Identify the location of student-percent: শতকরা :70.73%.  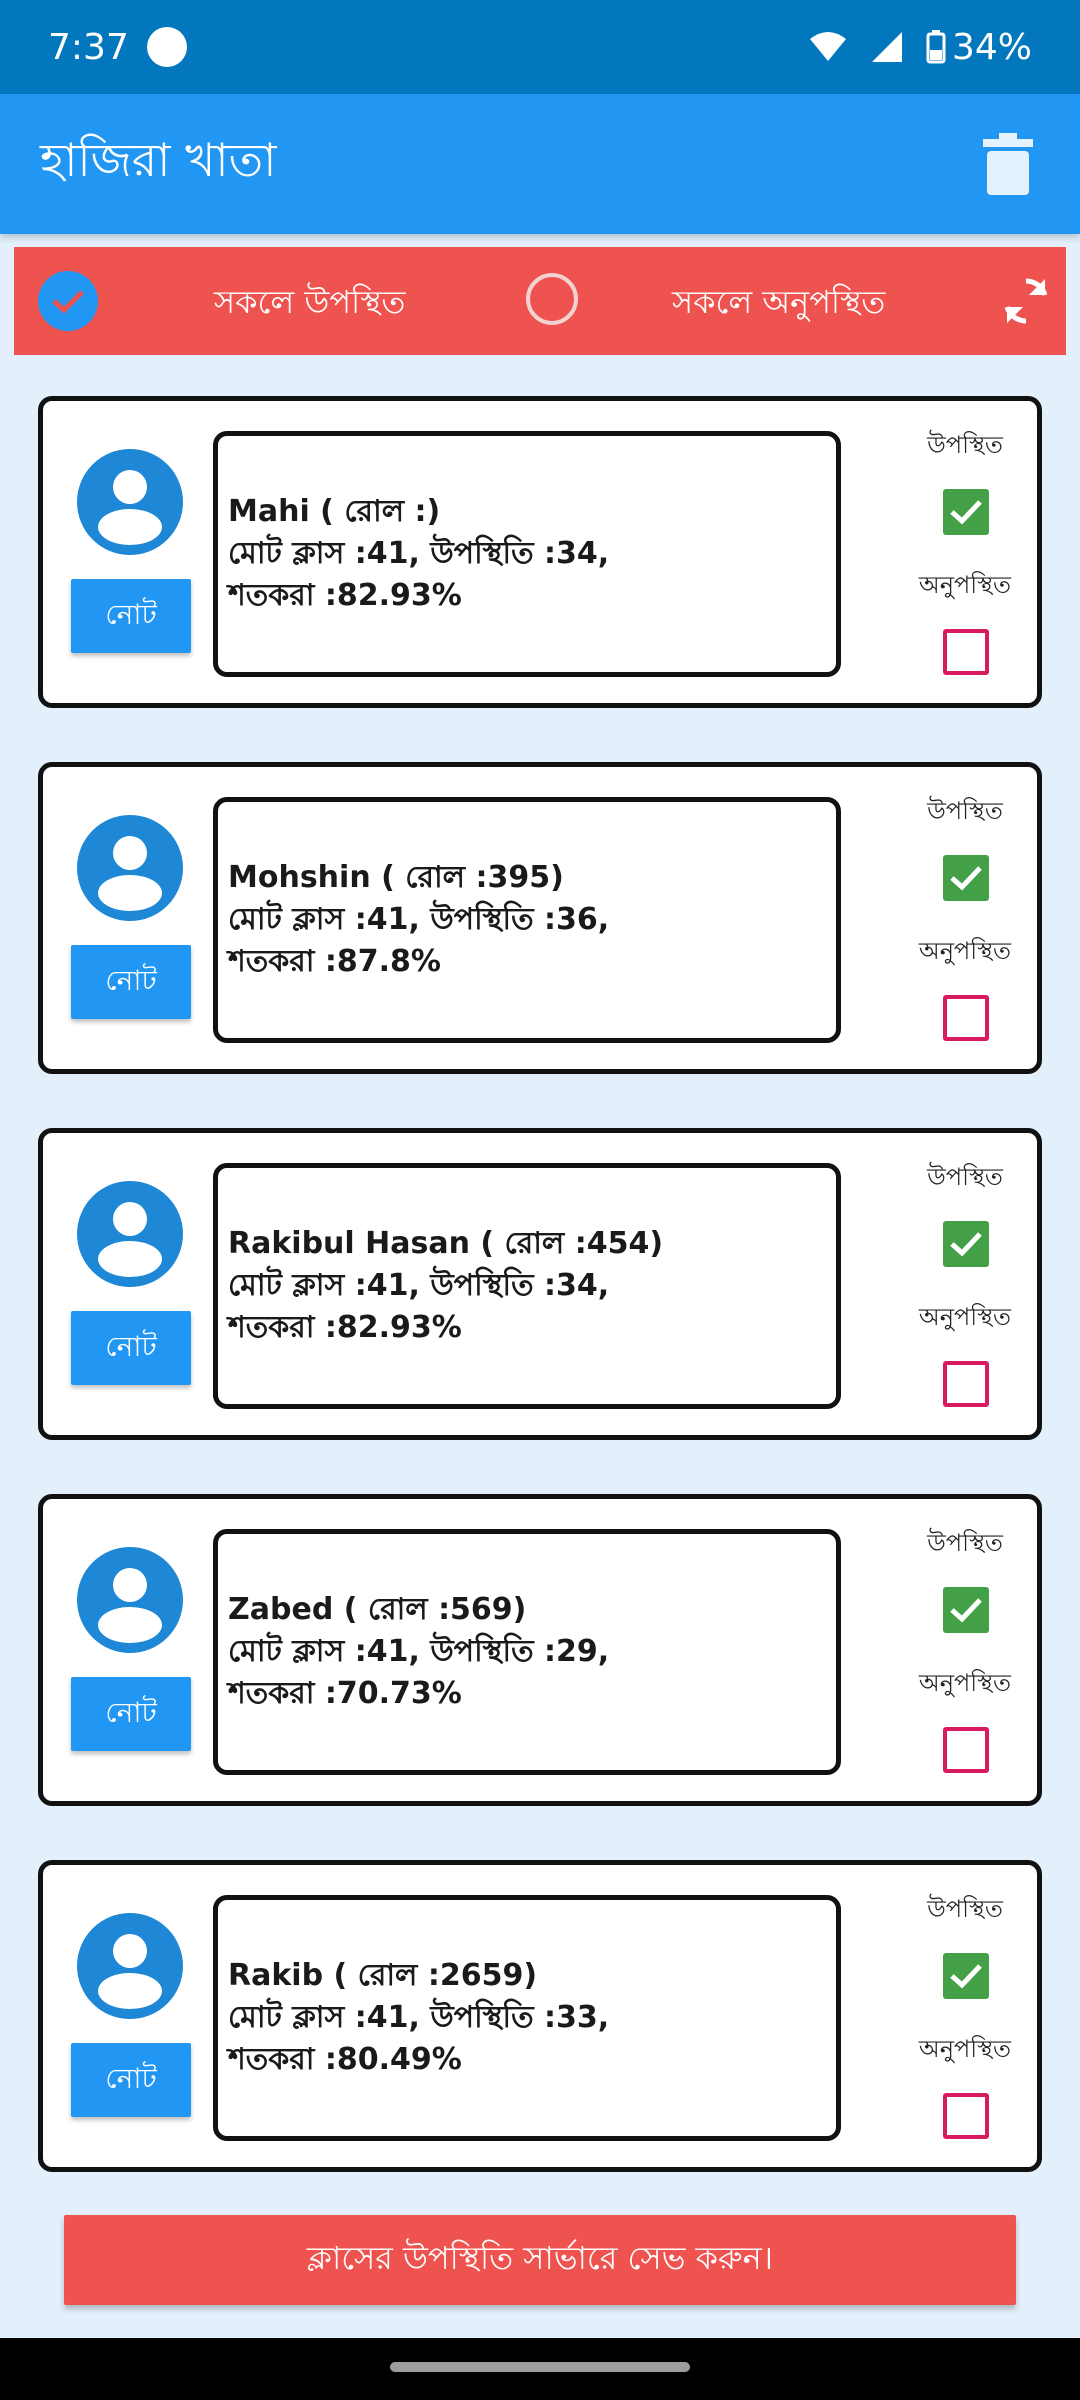
(345, 1693).